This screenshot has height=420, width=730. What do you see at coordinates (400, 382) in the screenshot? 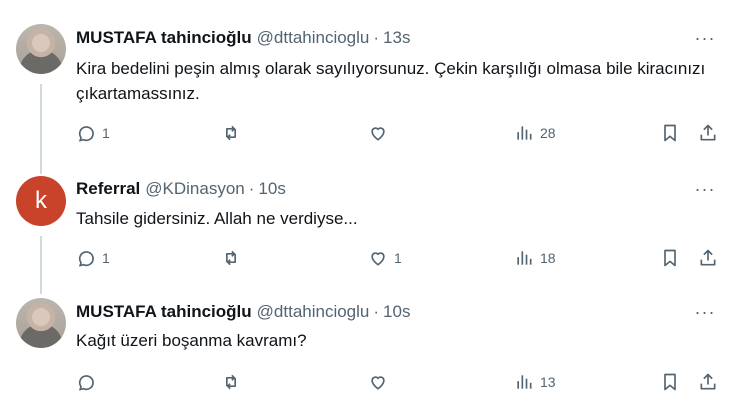
I see `tweet-actions: 13` at bounding box center [400, 382].